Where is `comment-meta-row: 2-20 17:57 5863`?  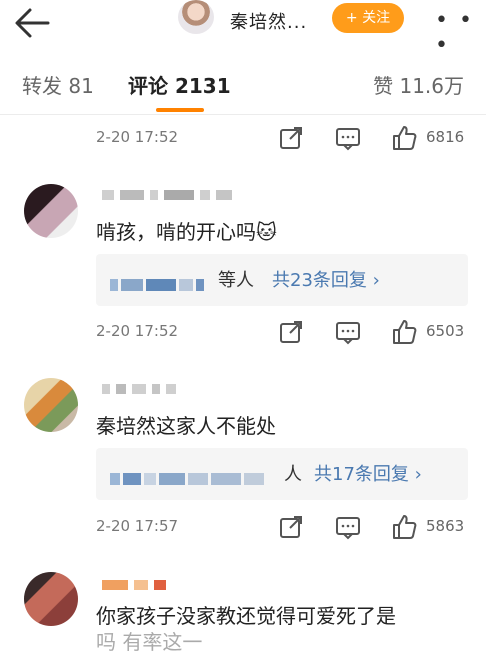 comment-meta-row: 2-20 17:57 5863 is located at coordinates (286, 528).